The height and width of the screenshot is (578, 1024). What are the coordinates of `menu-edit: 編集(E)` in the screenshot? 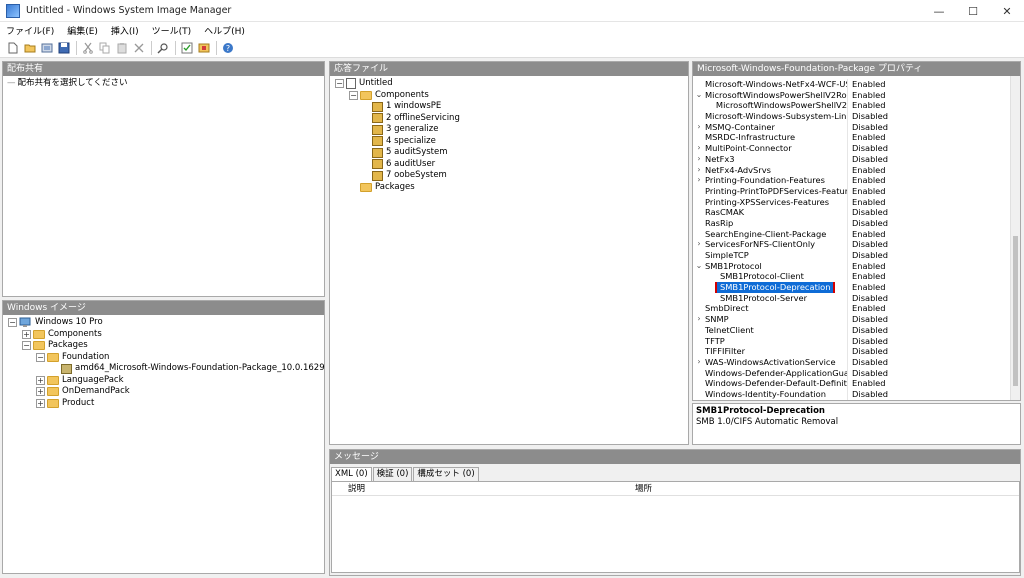 It's located at (82, 30).